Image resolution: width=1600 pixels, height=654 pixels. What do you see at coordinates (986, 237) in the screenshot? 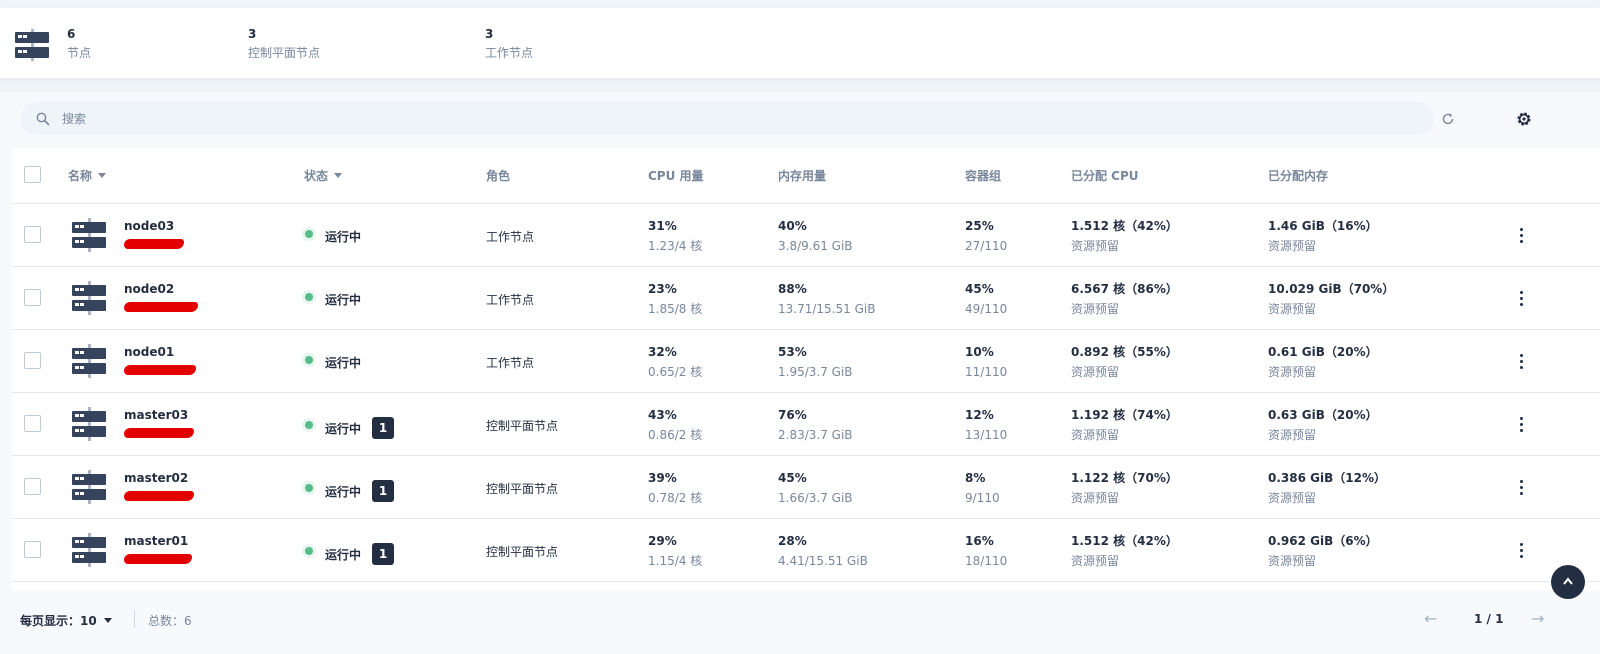
I see `pod-usage: 25% 27/110` at bounding box center [986, 237].